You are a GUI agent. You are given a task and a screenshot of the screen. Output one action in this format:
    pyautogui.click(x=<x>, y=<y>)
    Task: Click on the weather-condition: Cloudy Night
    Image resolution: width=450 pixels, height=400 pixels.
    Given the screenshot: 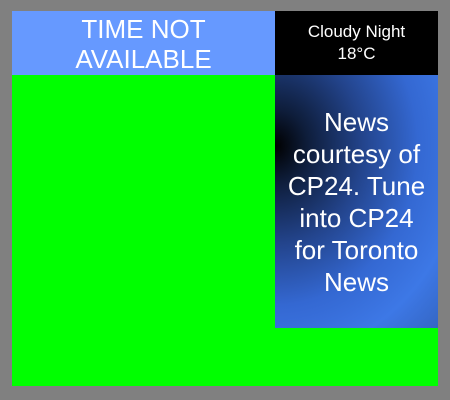 What is the action you would take?
    pyautogui.click(x=356, y=31)
    